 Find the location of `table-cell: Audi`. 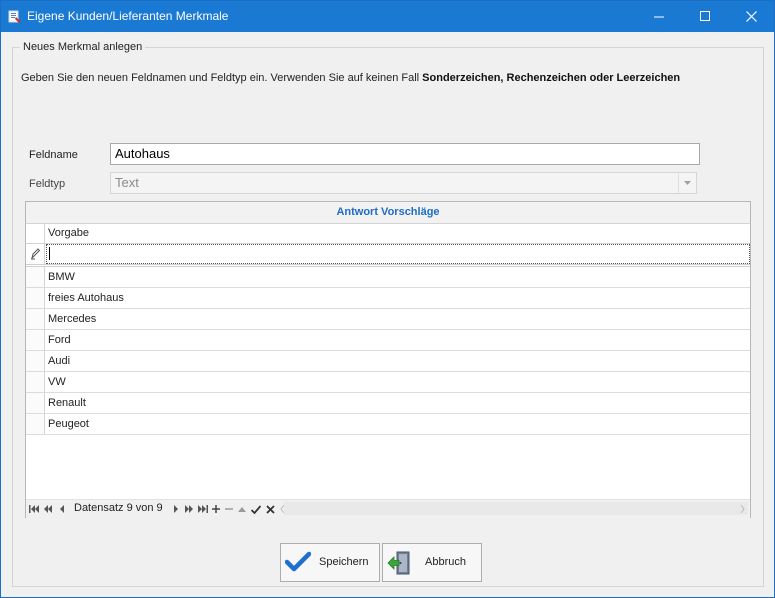

table-cell: Audi is located at coordinates (59, 361).